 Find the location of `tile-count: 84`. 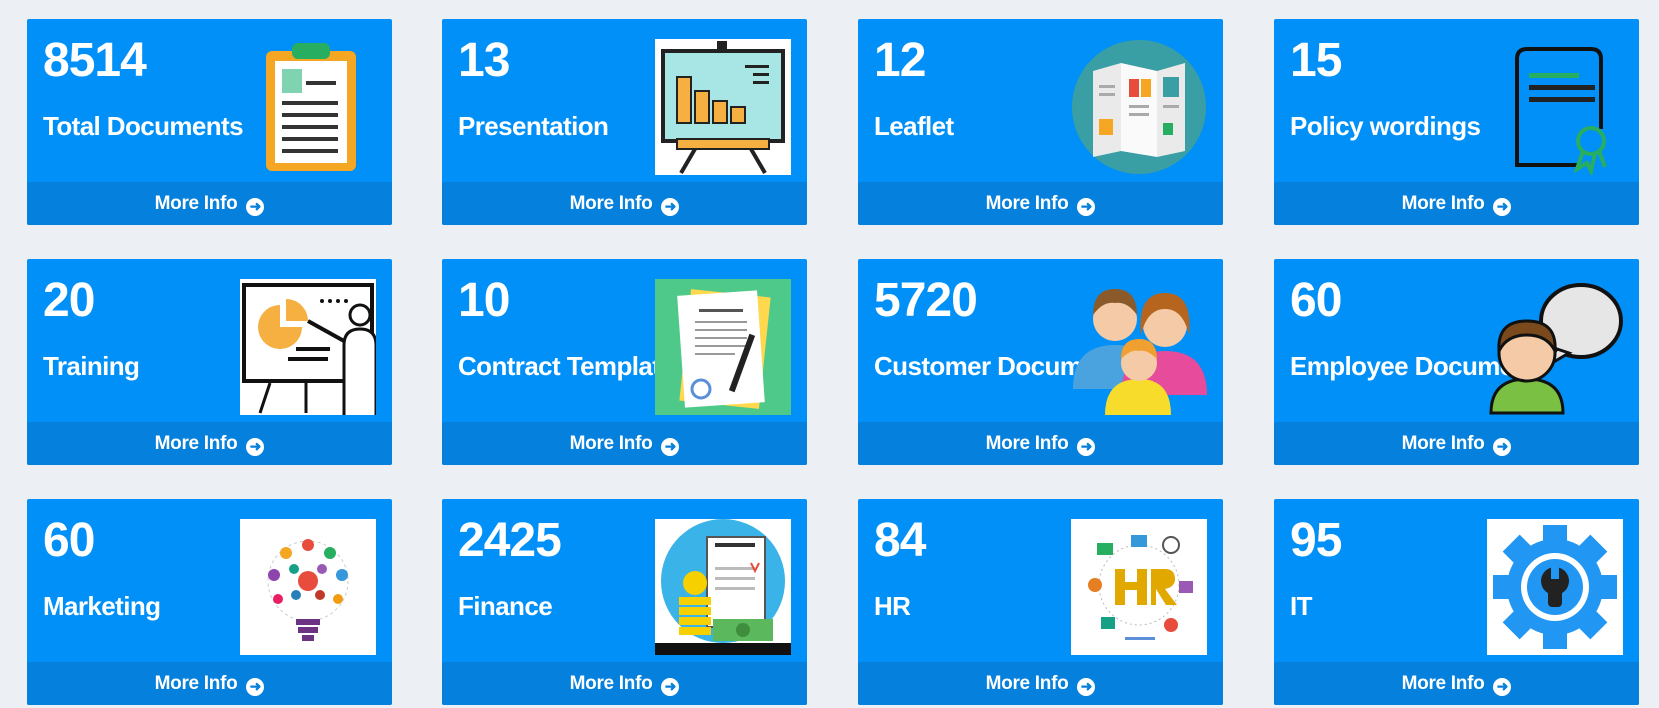

tile-count: 84 is located at coordinates (900, 540).